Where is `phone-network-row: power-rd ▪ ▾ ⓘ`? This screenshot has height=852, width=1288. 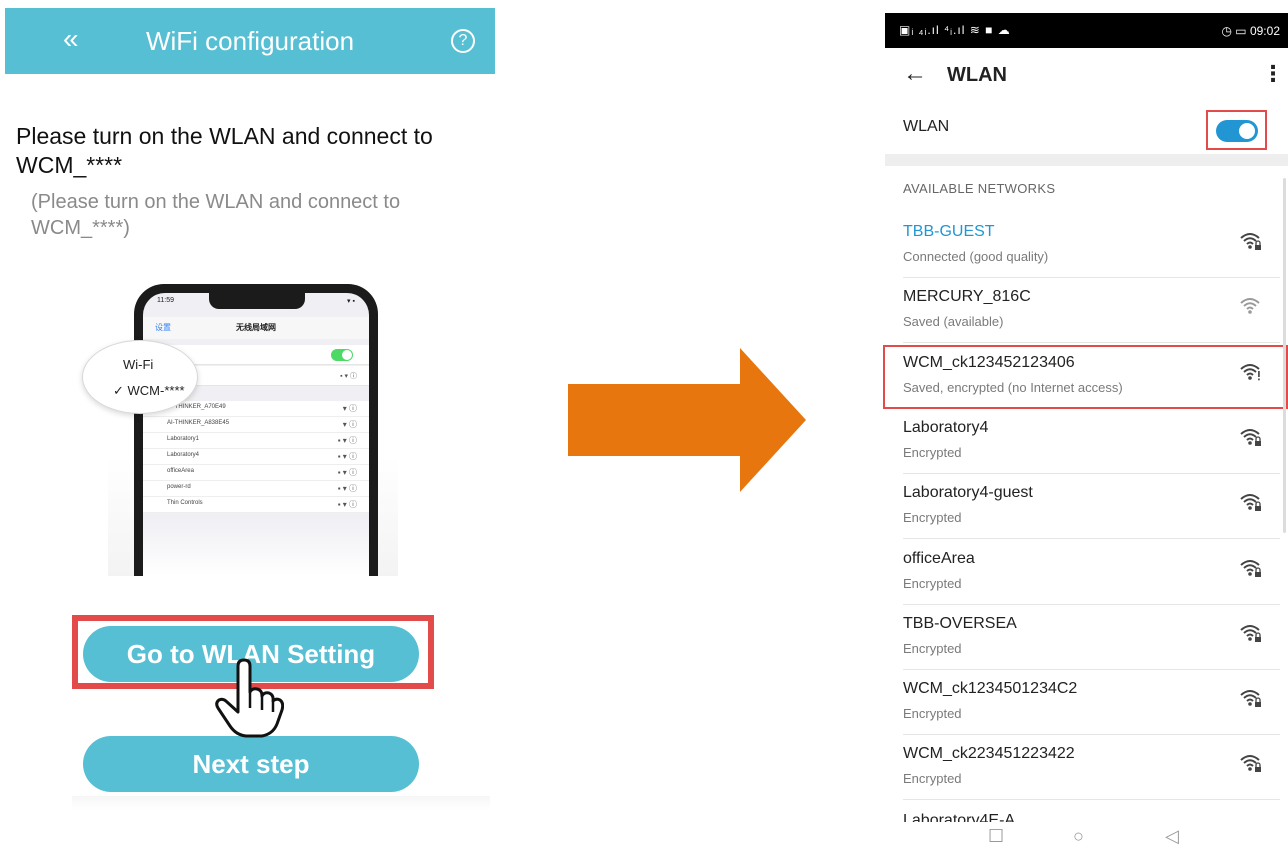
phone-network-row: power-rd ▪ ▾ ⓘ is located at coordinates (256, 489).